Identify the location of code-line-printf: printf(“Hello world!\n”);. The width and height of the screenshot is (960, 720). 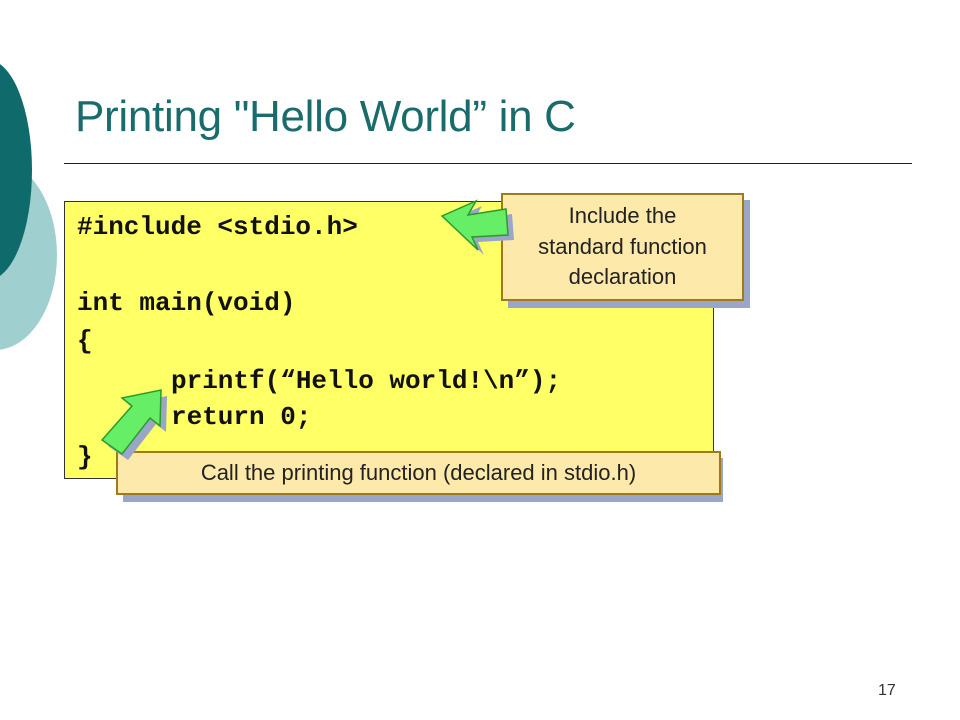
(366, 381).